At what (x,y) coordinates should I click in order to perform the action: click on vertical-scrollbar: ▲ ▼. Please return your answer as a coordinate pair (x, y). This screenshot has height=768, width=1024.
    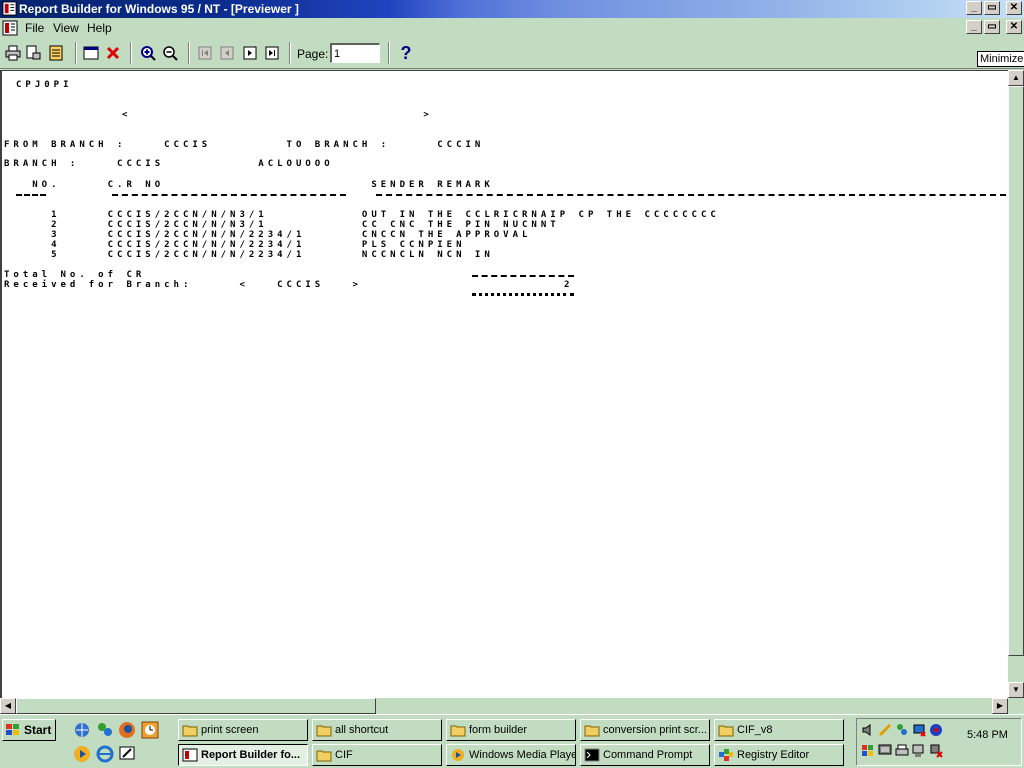
    Looking at the image, I should click on (1016, 384).